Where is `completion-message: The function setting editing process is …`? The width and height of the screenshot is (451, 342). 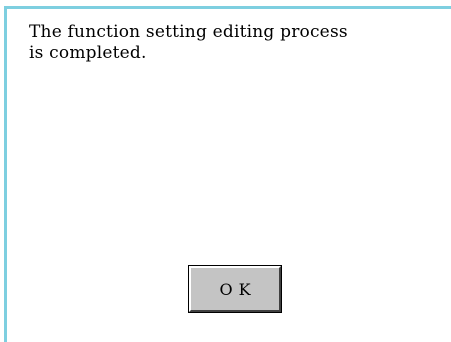 completion-message: The function setting editing process is … is located at coordinates (188, 42).